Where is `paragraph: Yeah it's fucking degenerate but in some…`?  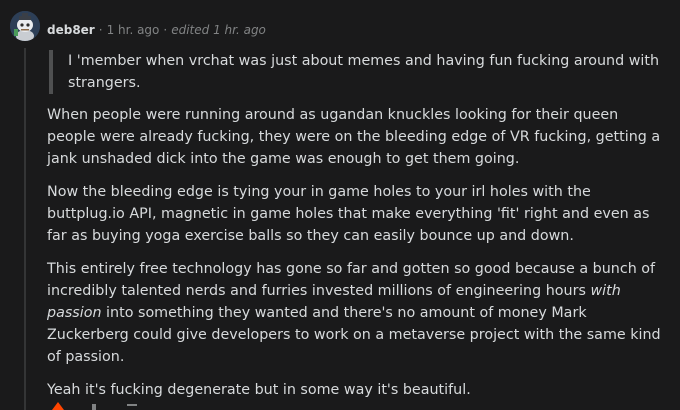
paragraph: Yeah it's fucking degenerate but in some… is located at coordinates (259, 390).